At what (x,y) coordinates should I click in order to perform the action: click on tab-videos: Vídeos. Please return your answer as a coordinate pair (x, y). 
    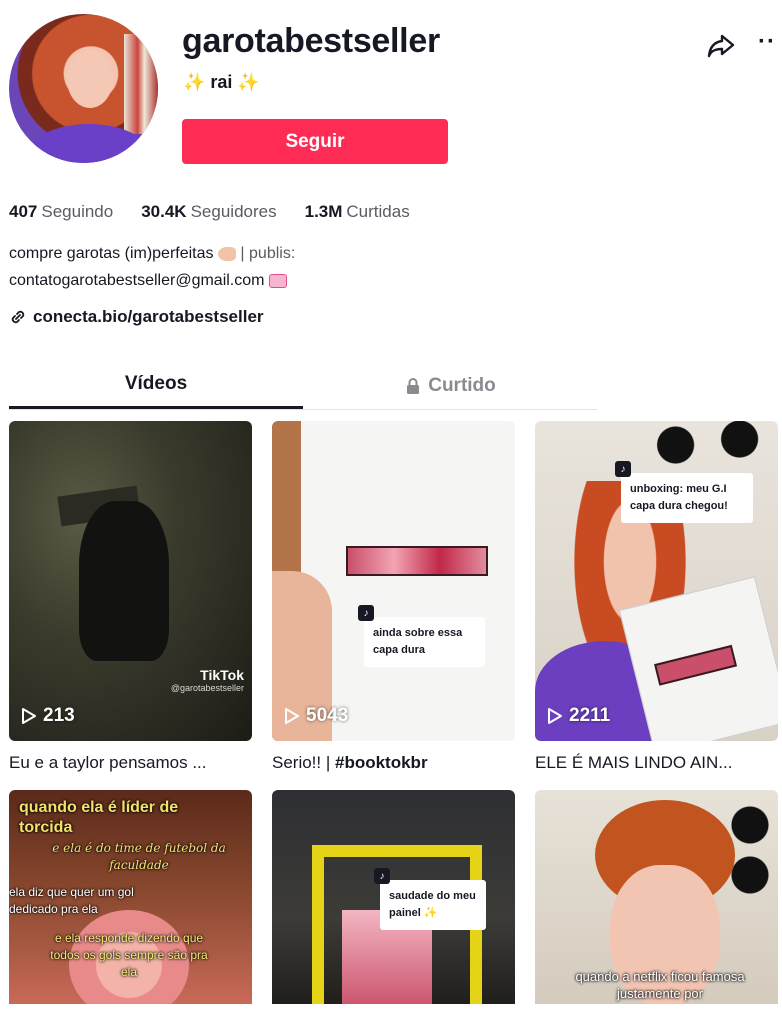
    Looking at the image, I should click on (156, 385).